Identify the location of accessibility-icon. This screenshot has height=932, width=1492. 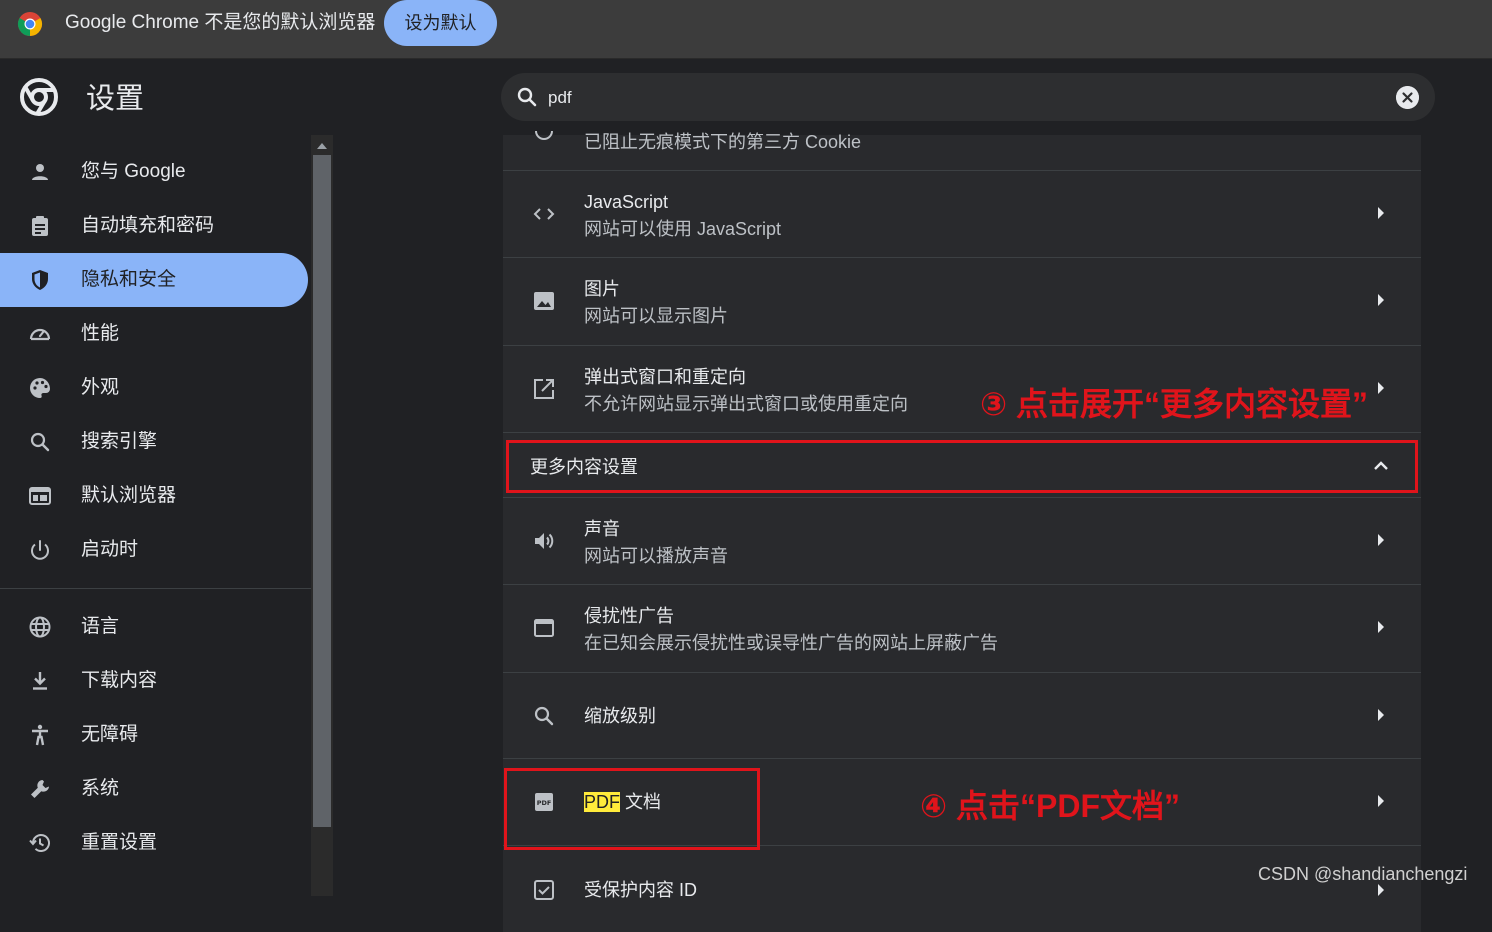
(40, 735).